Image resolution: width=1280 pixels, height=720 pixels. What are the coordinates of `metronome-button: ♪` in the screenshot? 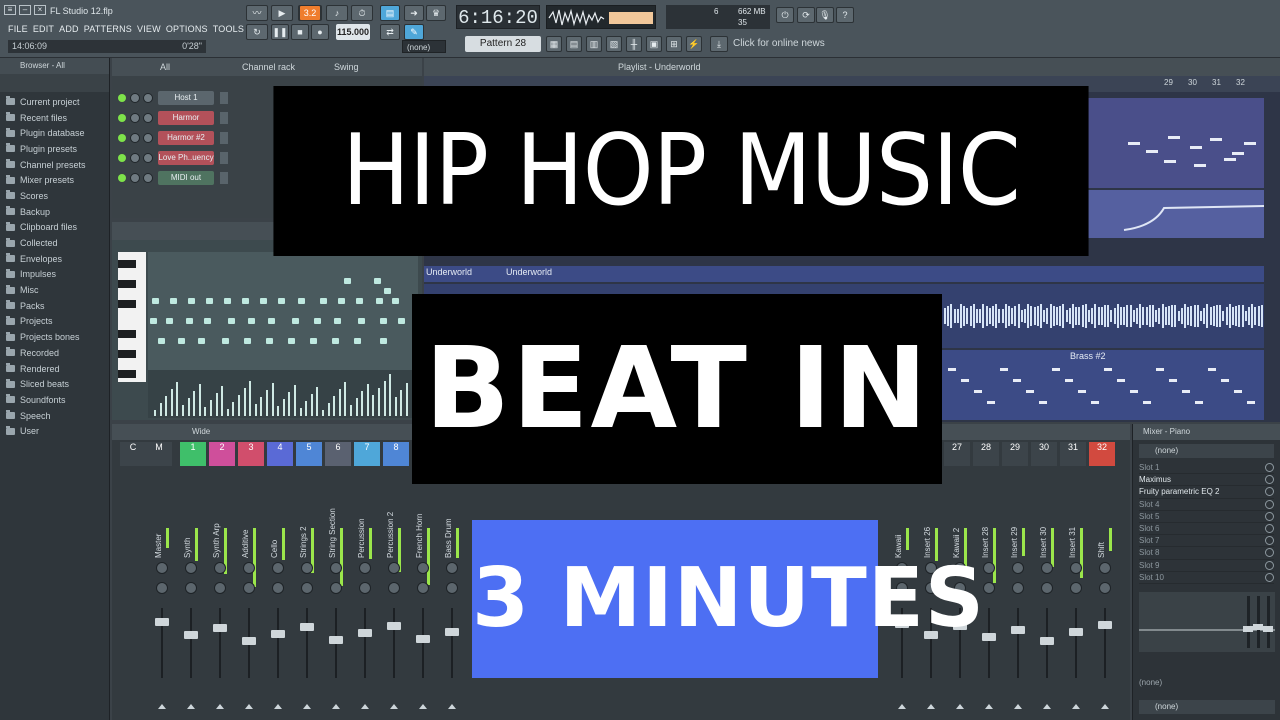 It's located at (337, 13).